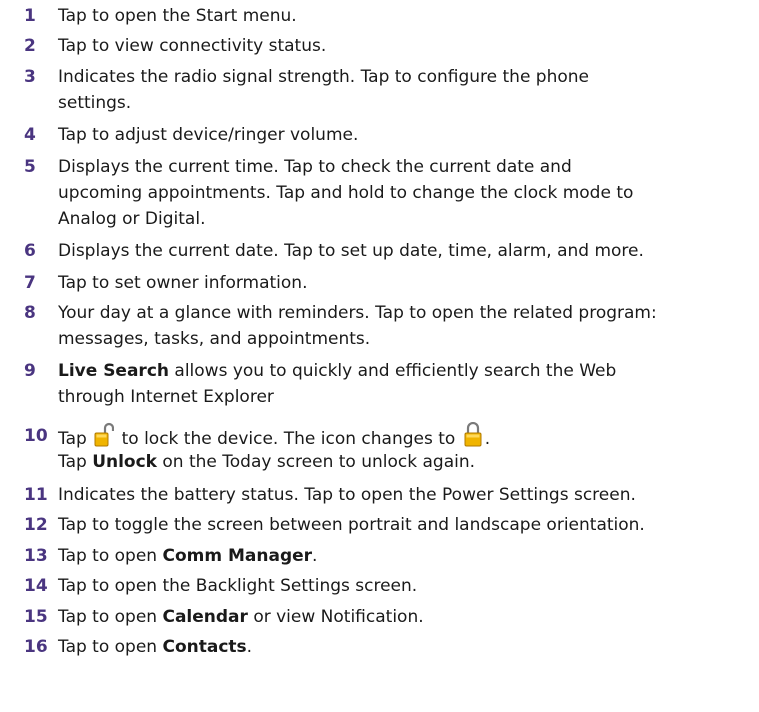  I want to click on item-number: 9, so click(30, 371).